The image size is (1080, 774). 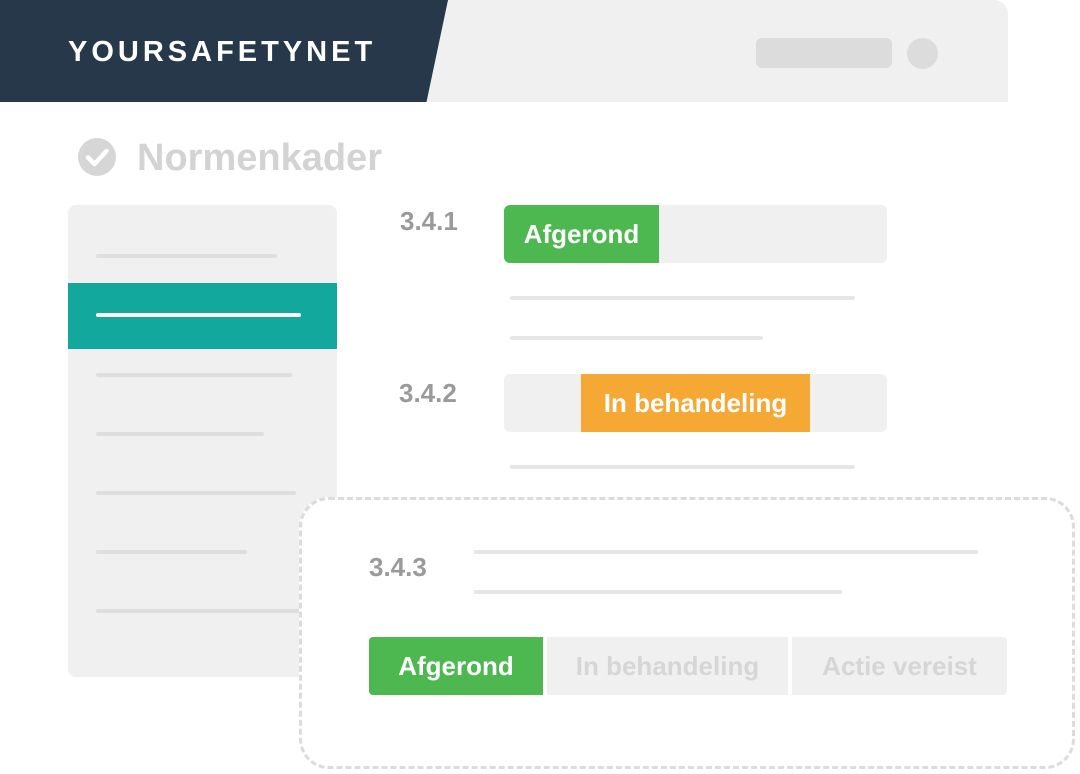 What do you see at coordinates (667, 666) in the screenshot?
I see `status-option-in-behandeling: In behandeling` at bounding box center [667, 666].